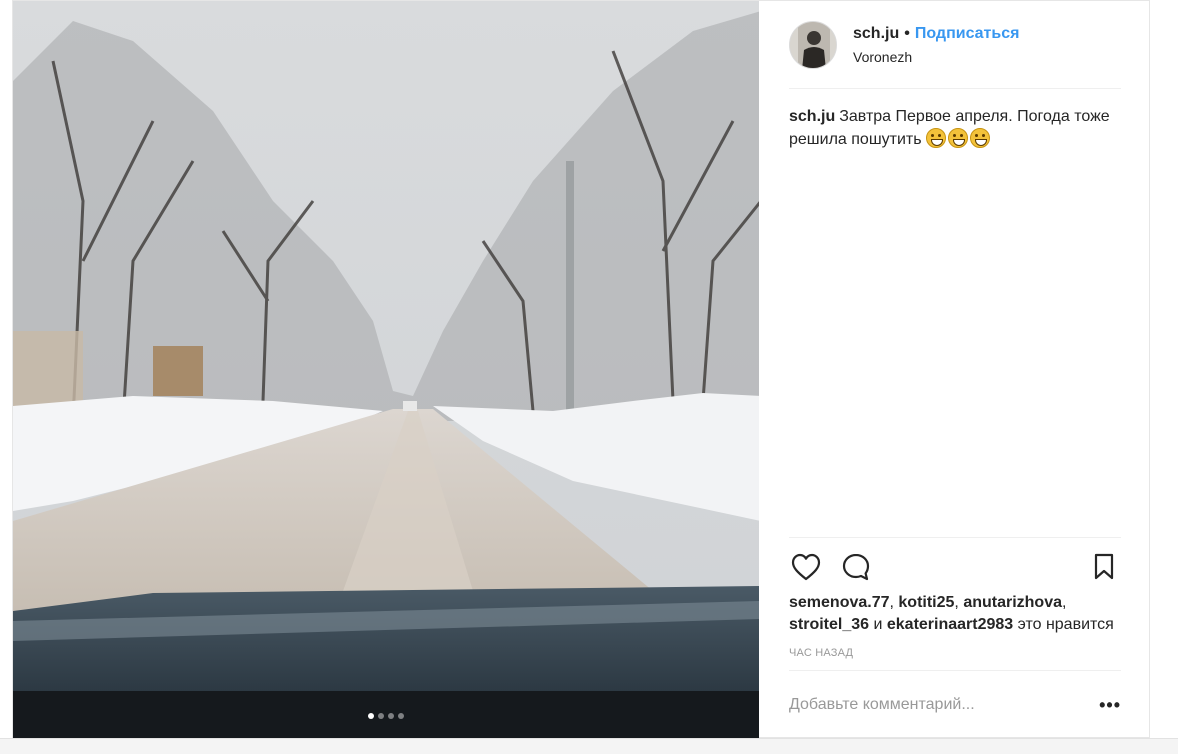 The image size is (1178, 754). Describe the element at coordinates (926, 602) in the screenshot. I see `liker-link: kotiti25` at that location.